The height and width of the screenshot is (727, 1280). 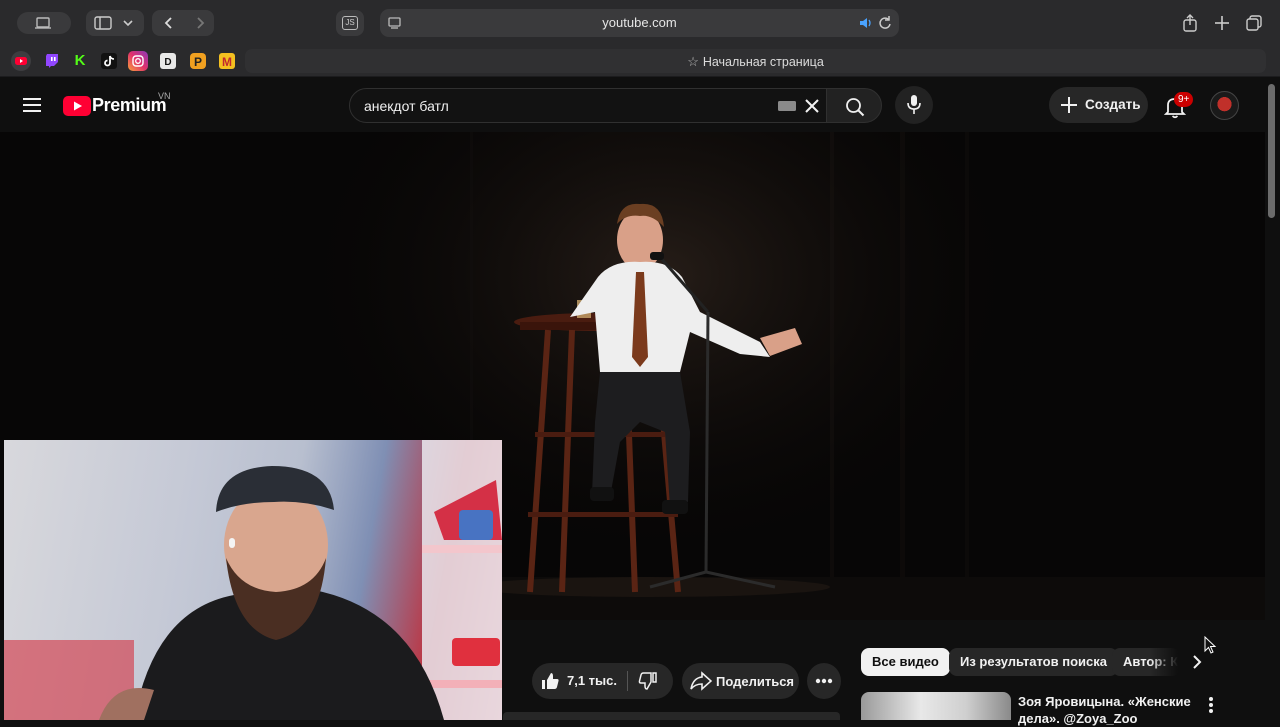 I want to click on dl-favicon: D, so click(x=168, y=61).